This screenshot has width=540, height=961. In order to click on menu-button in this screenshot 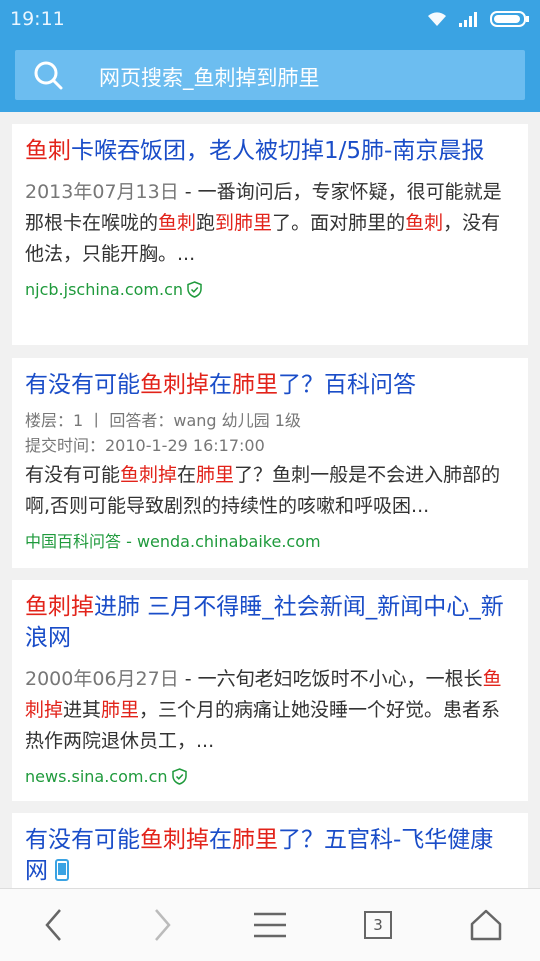, I will do `click(270, 925)`.